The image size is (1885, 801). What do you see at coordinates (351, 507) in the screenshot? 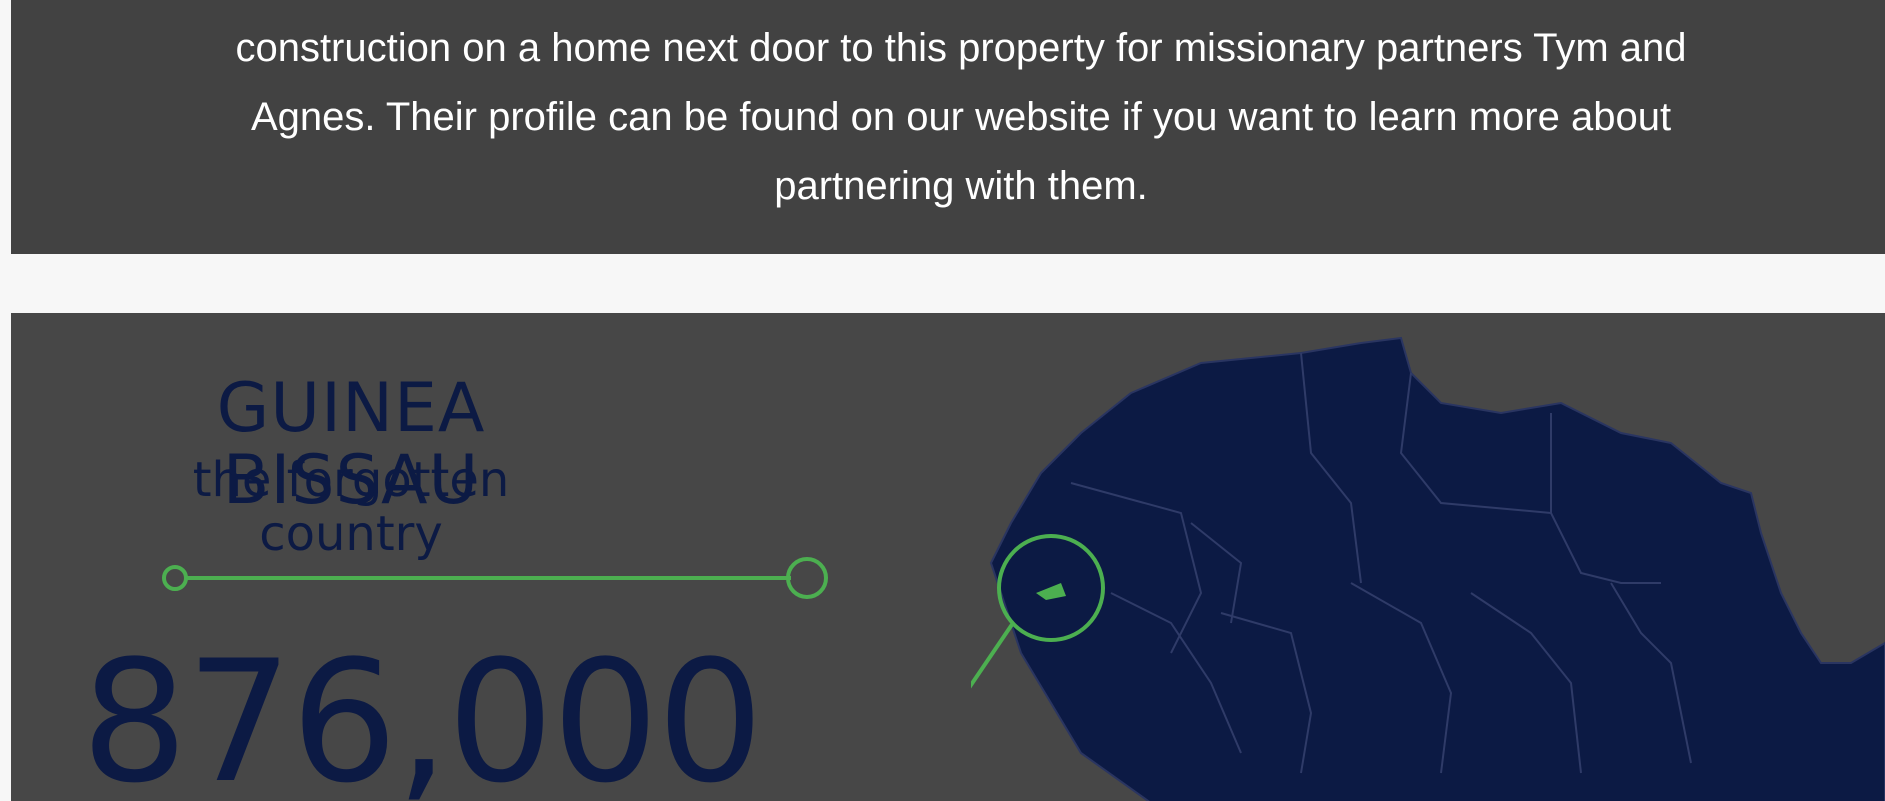
I see `infographic-subtitle: the forgotten country` at bounding box center [351, 507].